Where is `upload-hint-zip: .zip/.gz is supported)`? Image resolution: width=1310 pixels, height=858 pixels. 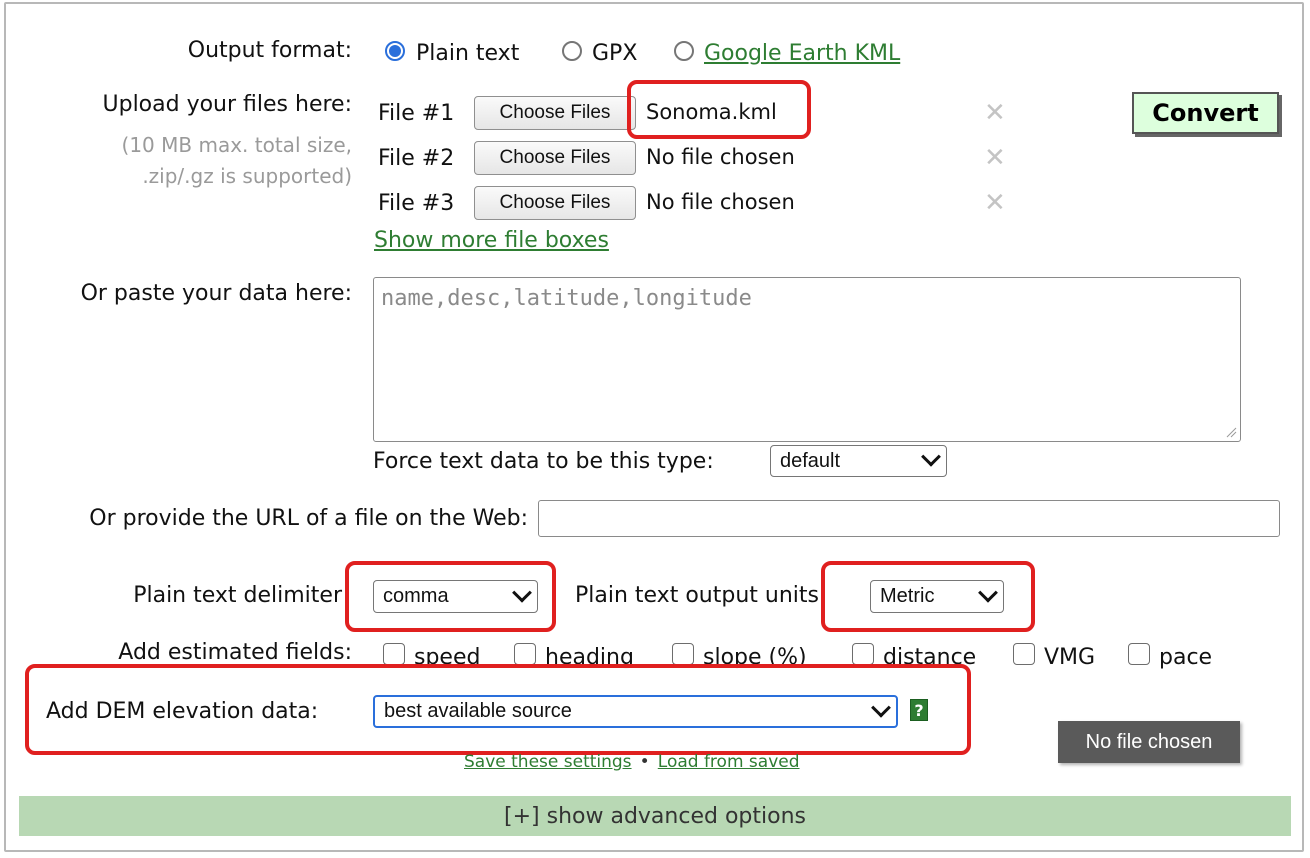 upload-hint-zip: .zip/.gz is supported) is located at coordinates (247, 176).